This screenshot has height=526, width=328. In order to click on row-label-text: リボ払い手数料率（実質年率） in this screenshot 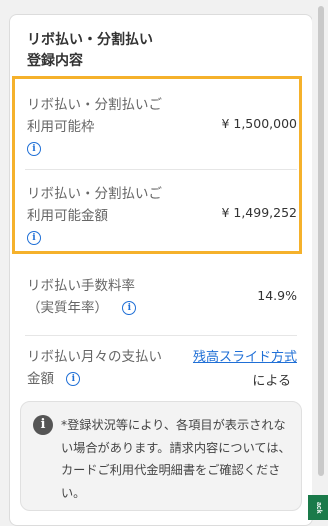, I will do `click(81, 297)`.